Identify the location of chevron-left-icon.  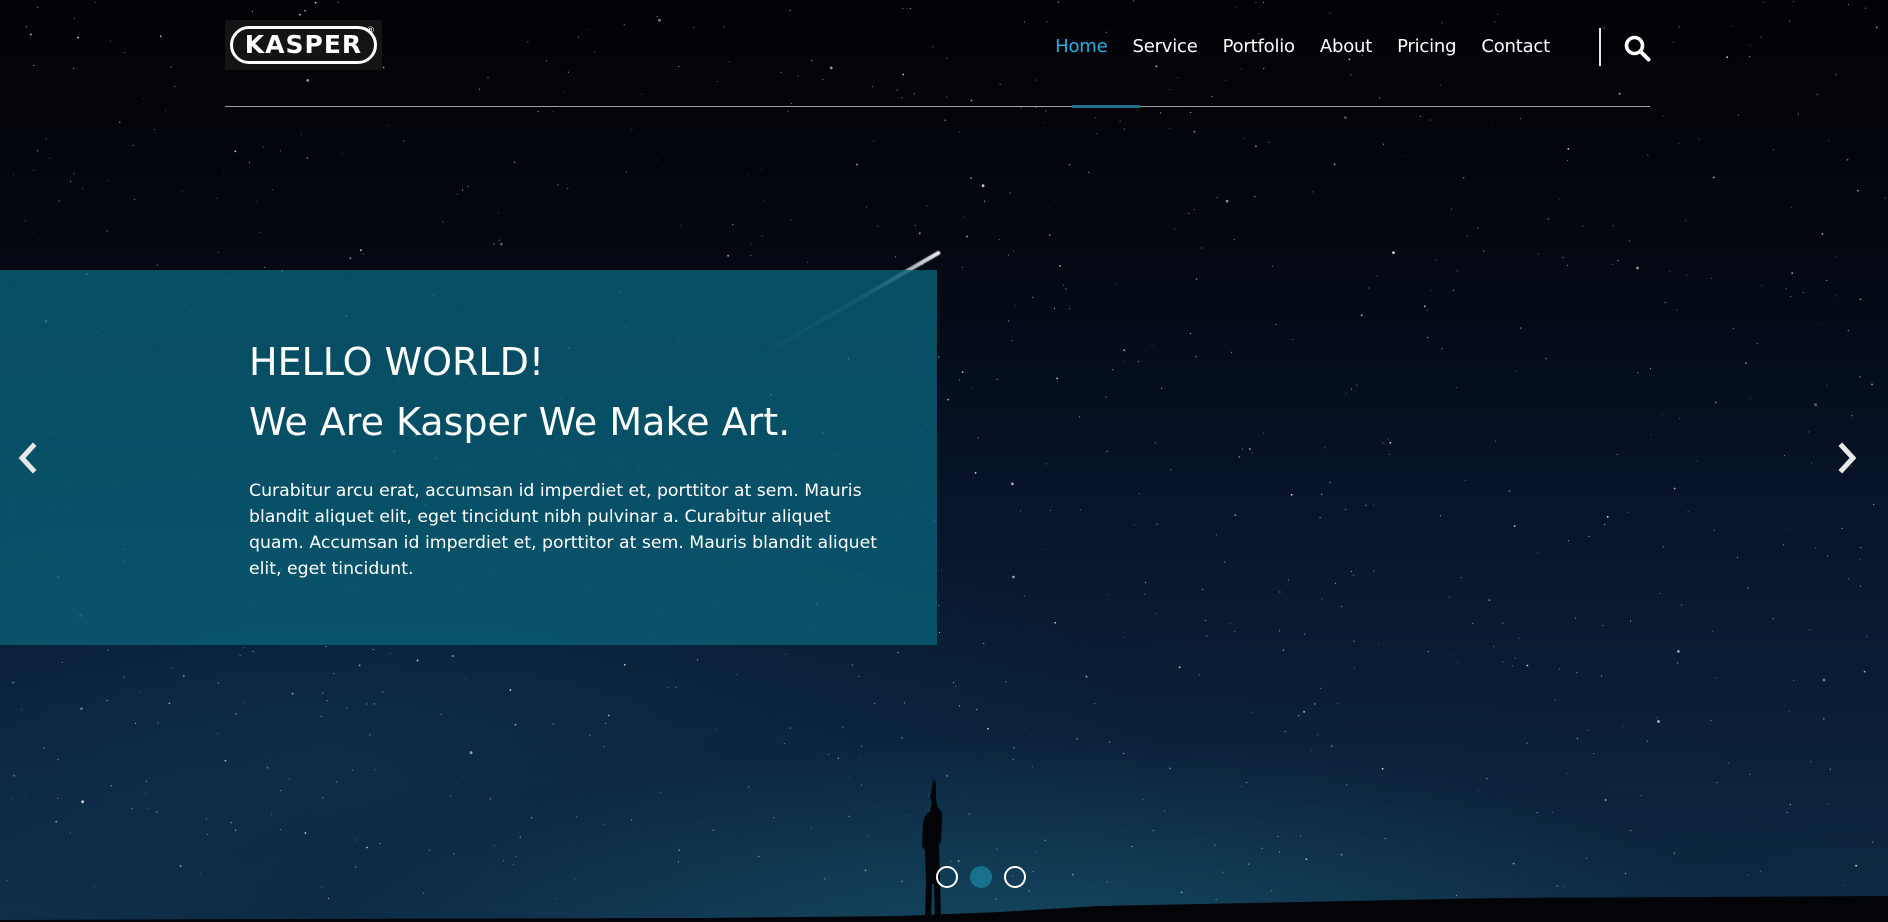
(27, 458).